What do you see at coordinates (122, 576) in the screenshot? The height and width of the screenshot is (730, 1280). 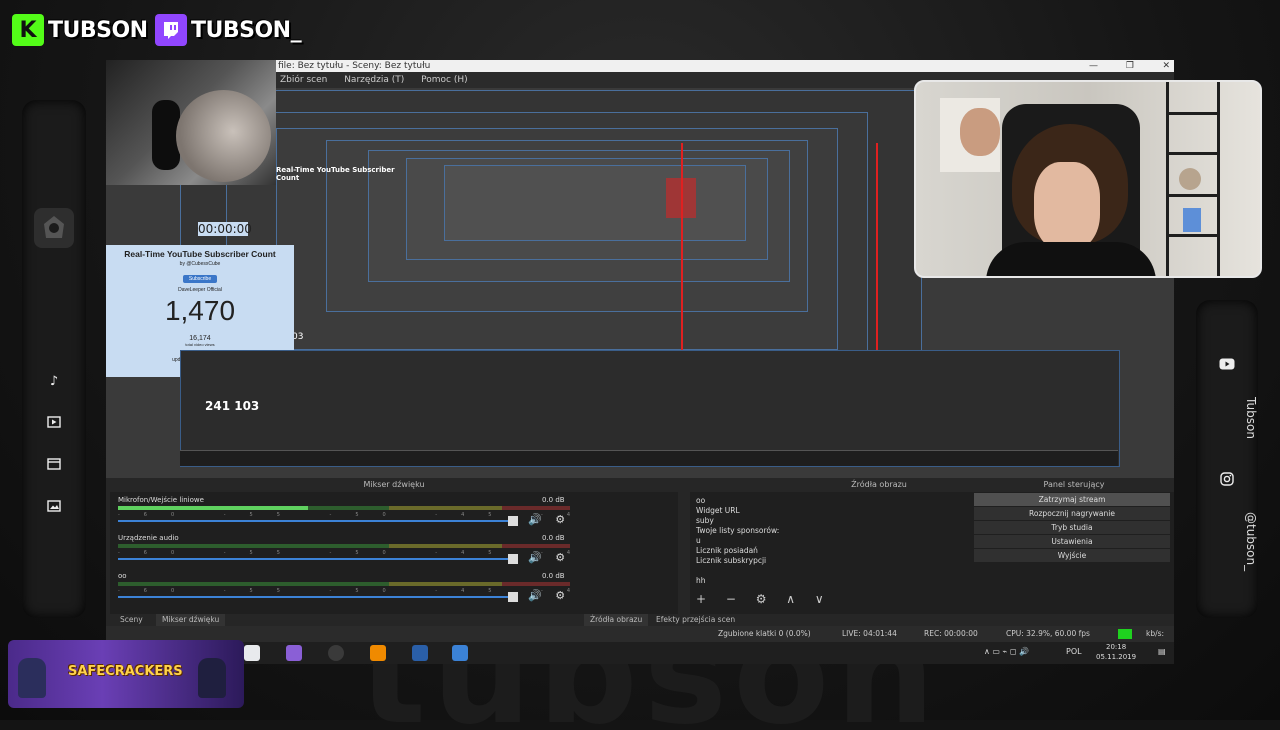 I see `channel-label: oo` at bounding box center [122, 576].